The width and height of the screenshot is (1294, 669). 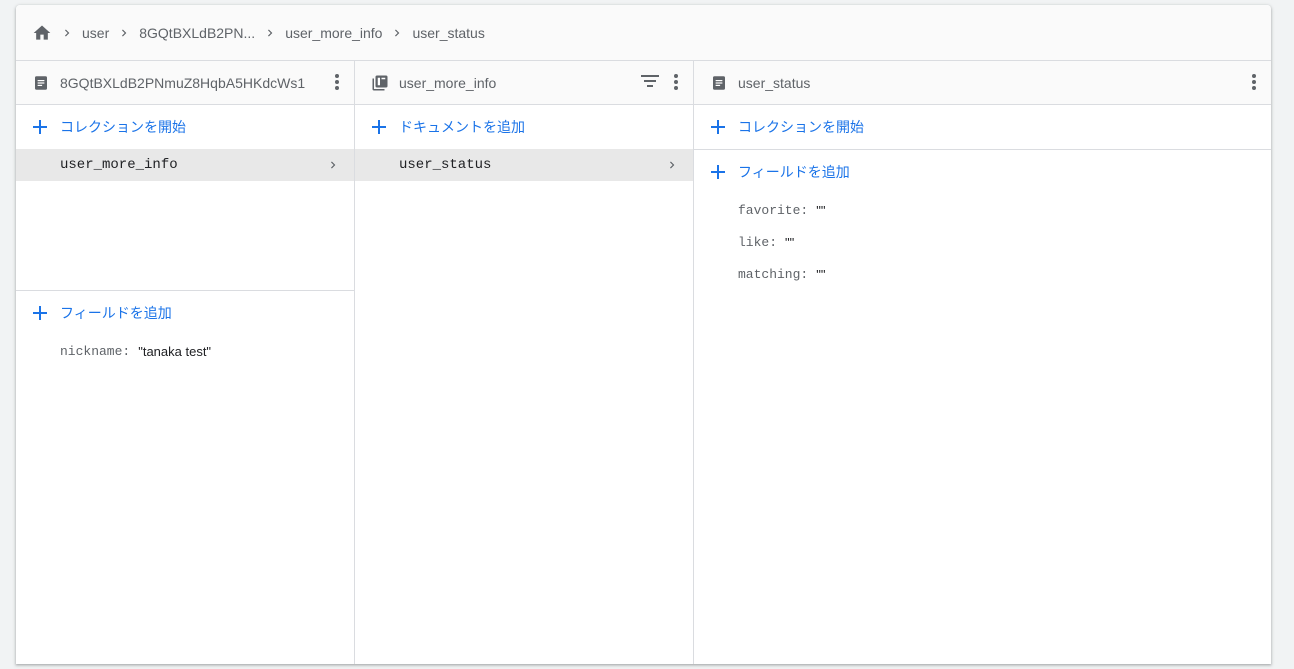 What do you see at coordinates (334, 32) in the screenshot?
I see `breadcrumb-label: user_more_info` at bounding box center [334, 32].